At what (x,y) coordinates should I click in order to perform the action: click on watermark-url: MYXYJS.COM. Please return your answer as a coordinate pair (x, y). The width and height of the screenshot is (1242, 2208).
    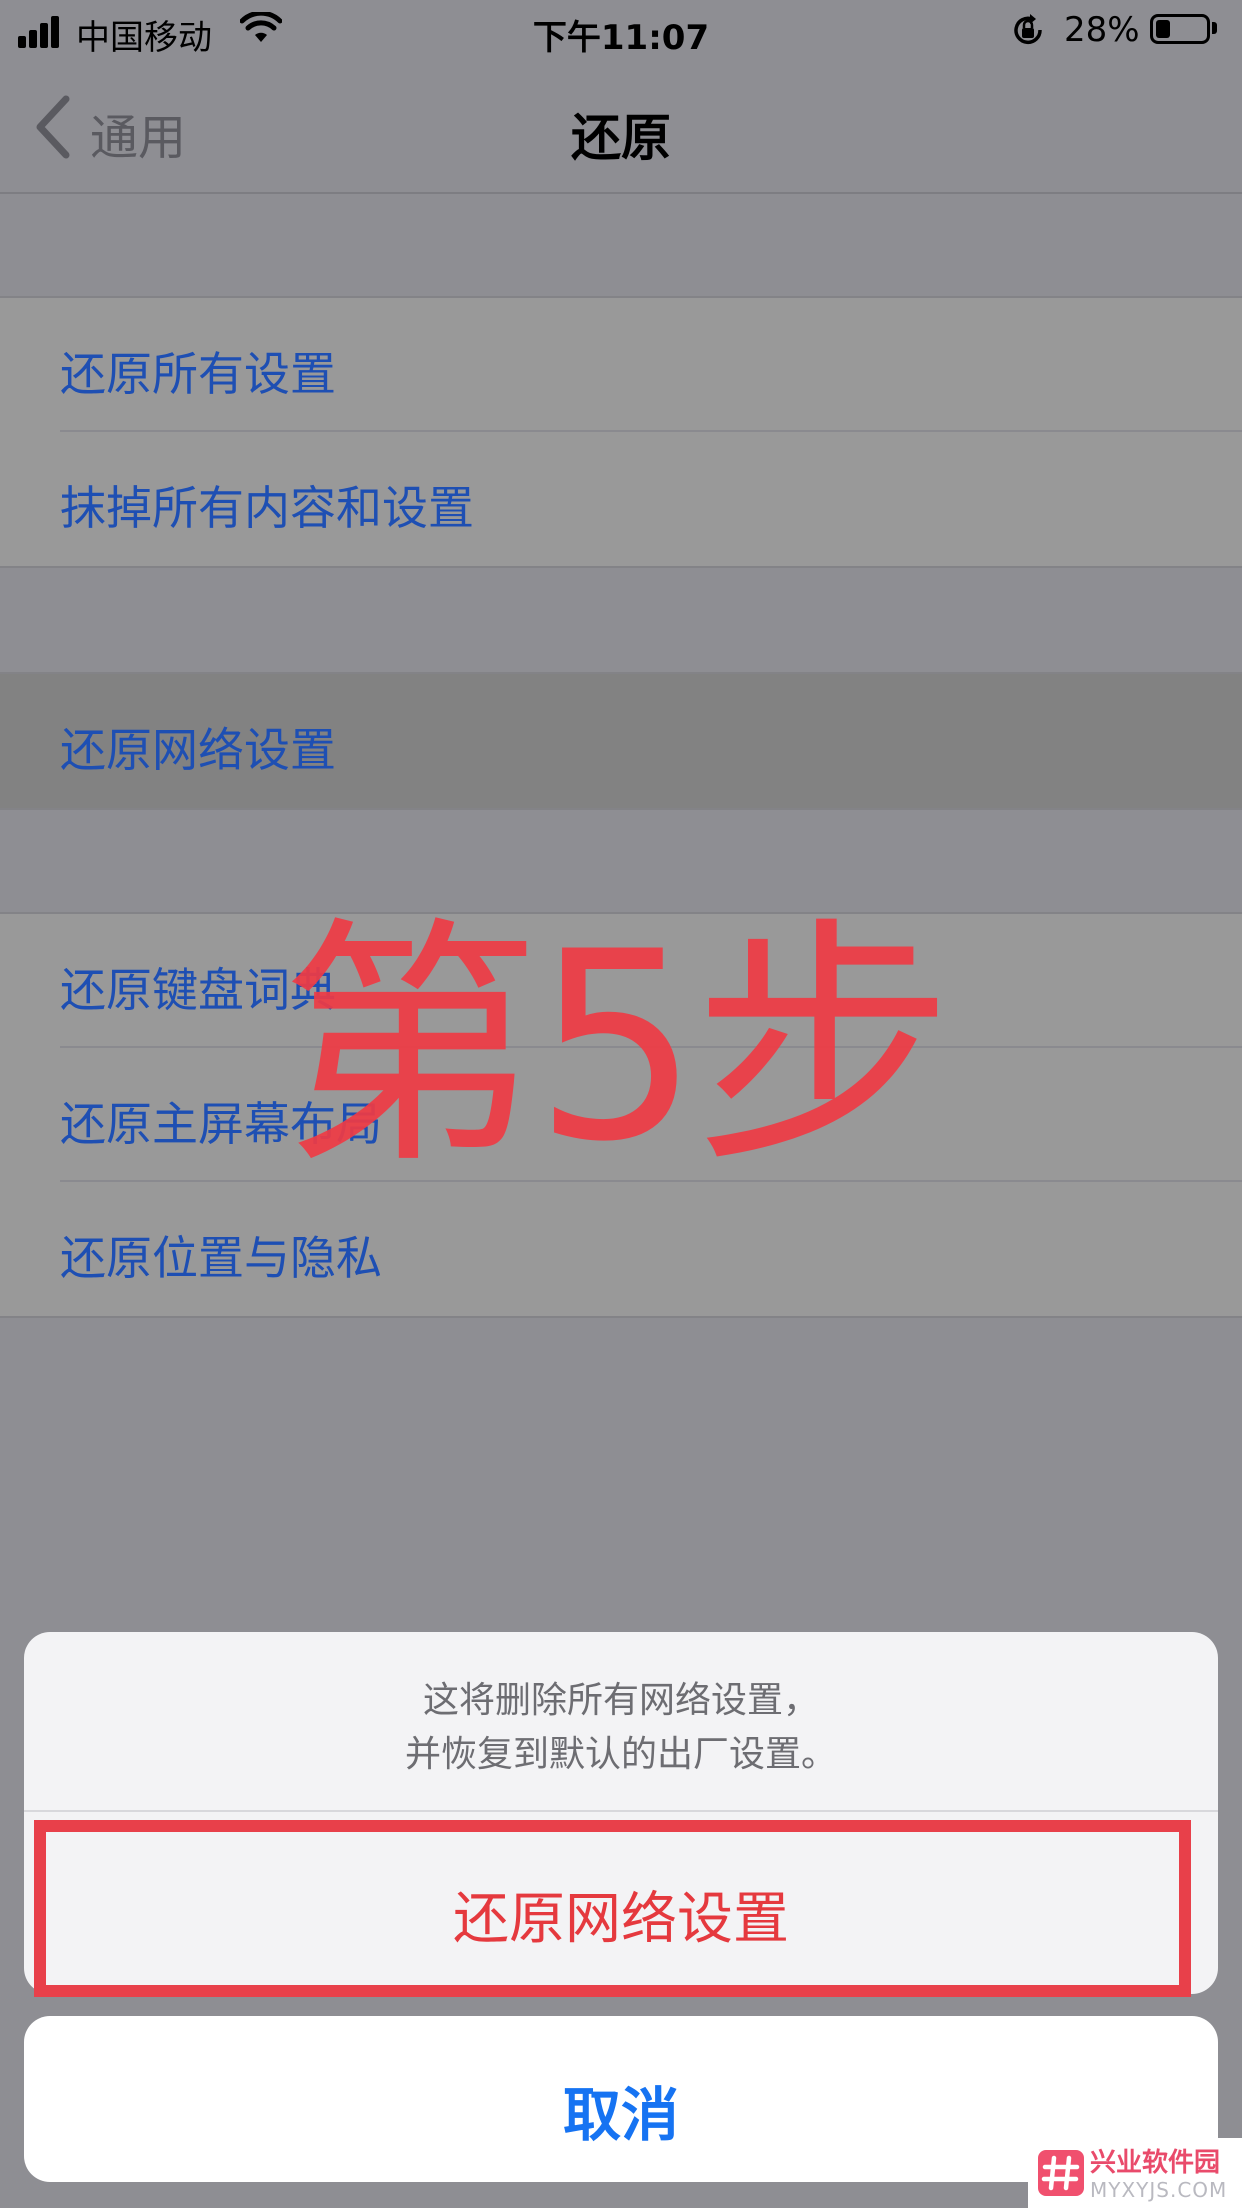
    Looking at the image, I should click on (1159, 2190).